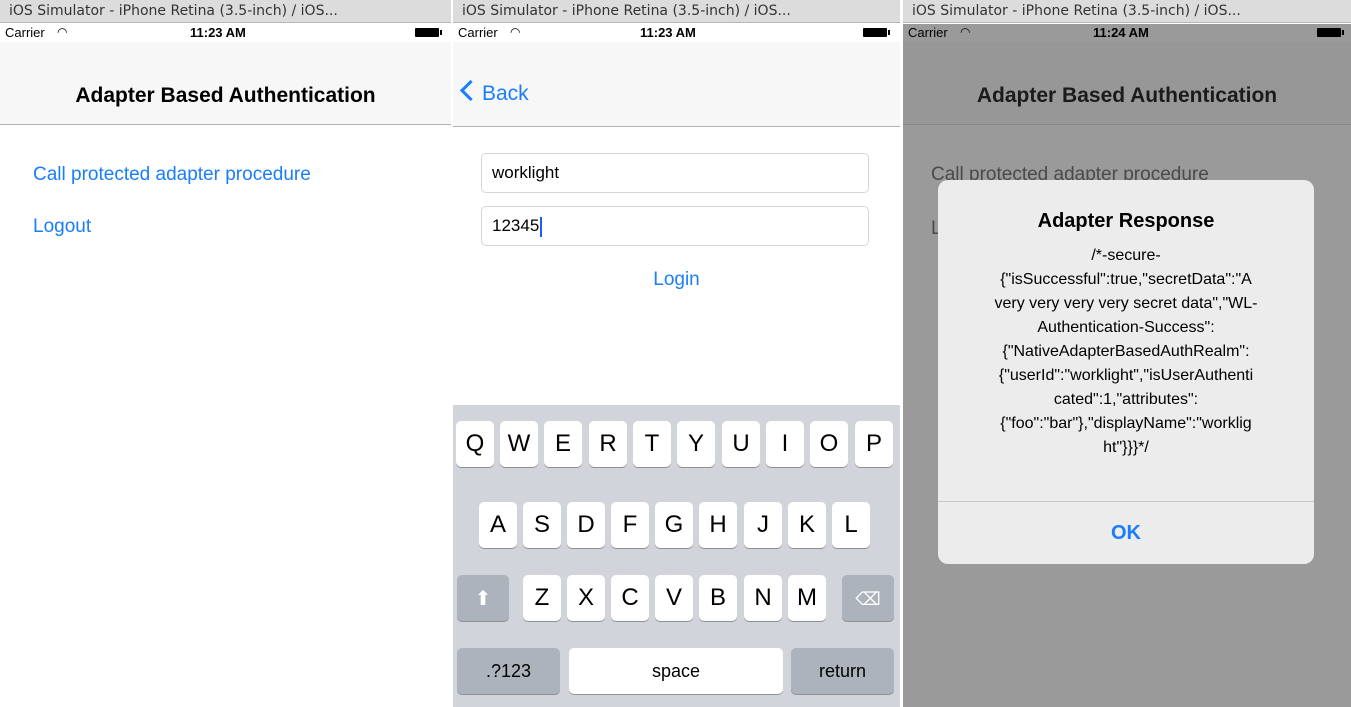 This screenshot has width=1351, height=707. I want to click on alert-message-line: Authentication-Success":, so click(1126, 327).